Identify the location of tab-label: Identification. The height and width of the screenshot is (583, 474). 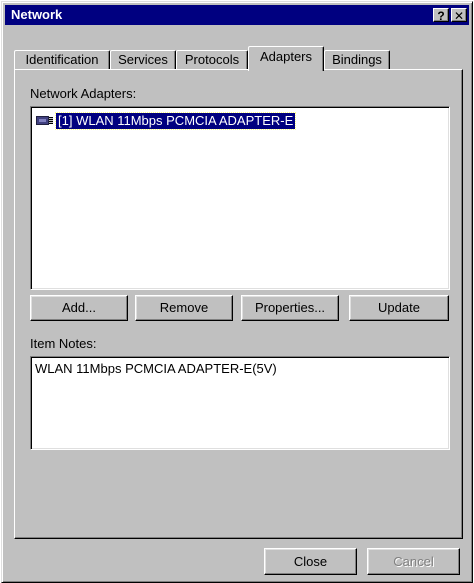
(62, 59).